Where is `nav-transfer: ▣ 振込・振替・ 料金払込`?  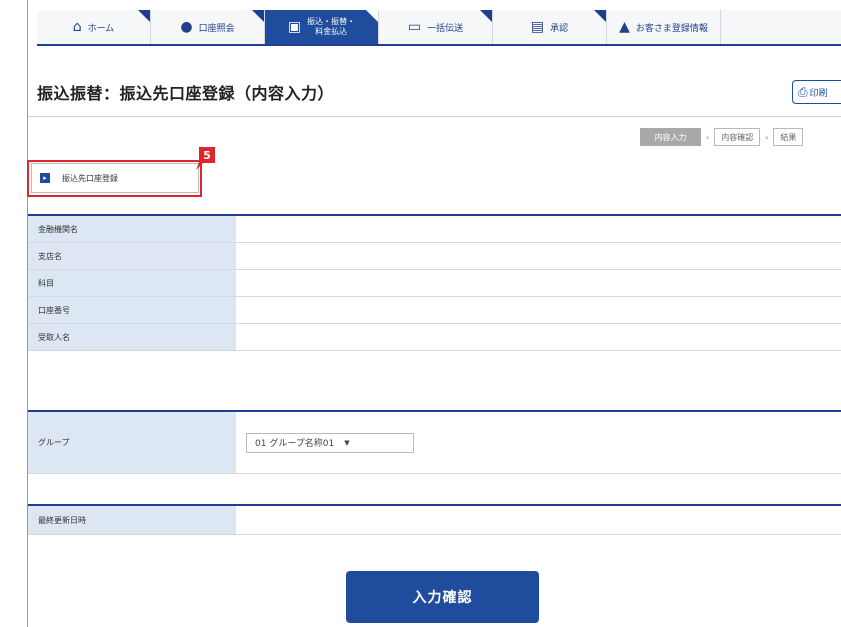 nav-transfer: ▣ 振込・振替・ 料金払込 is located at coordinates (322, 27).